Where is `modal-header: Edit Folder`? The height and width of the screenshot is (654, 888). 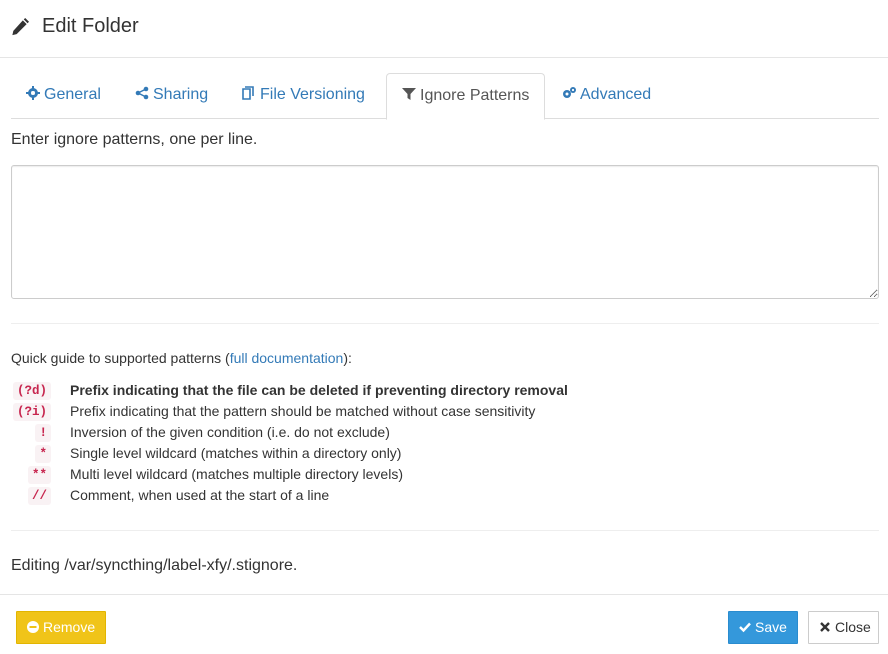
modal-header: Edit Folder is located at coordinates (444, 29).